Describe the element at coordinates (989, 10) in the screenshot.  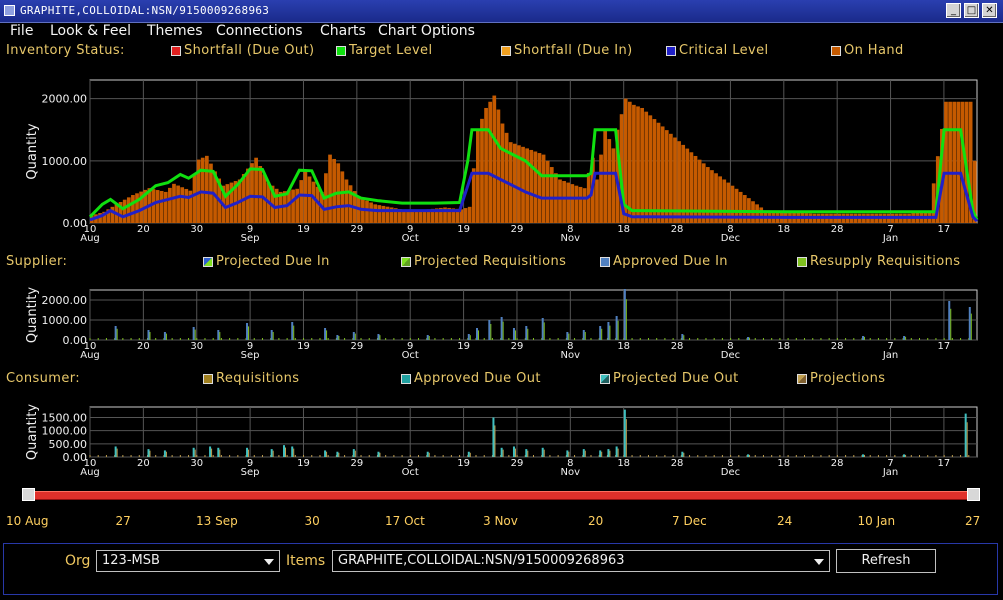
I see `close-button: ✕` at that location.